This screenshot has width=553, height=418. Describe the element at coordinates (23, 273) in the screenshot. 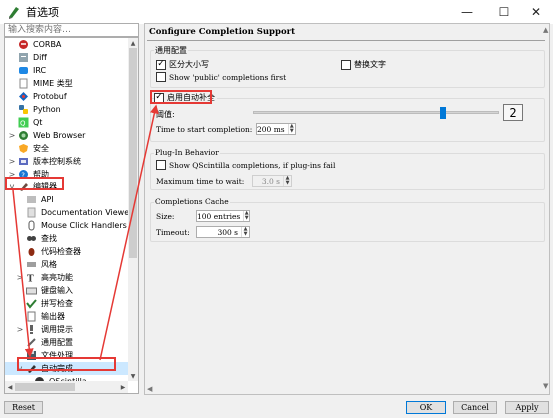

I see `annotation-arrow-editor` at that location.